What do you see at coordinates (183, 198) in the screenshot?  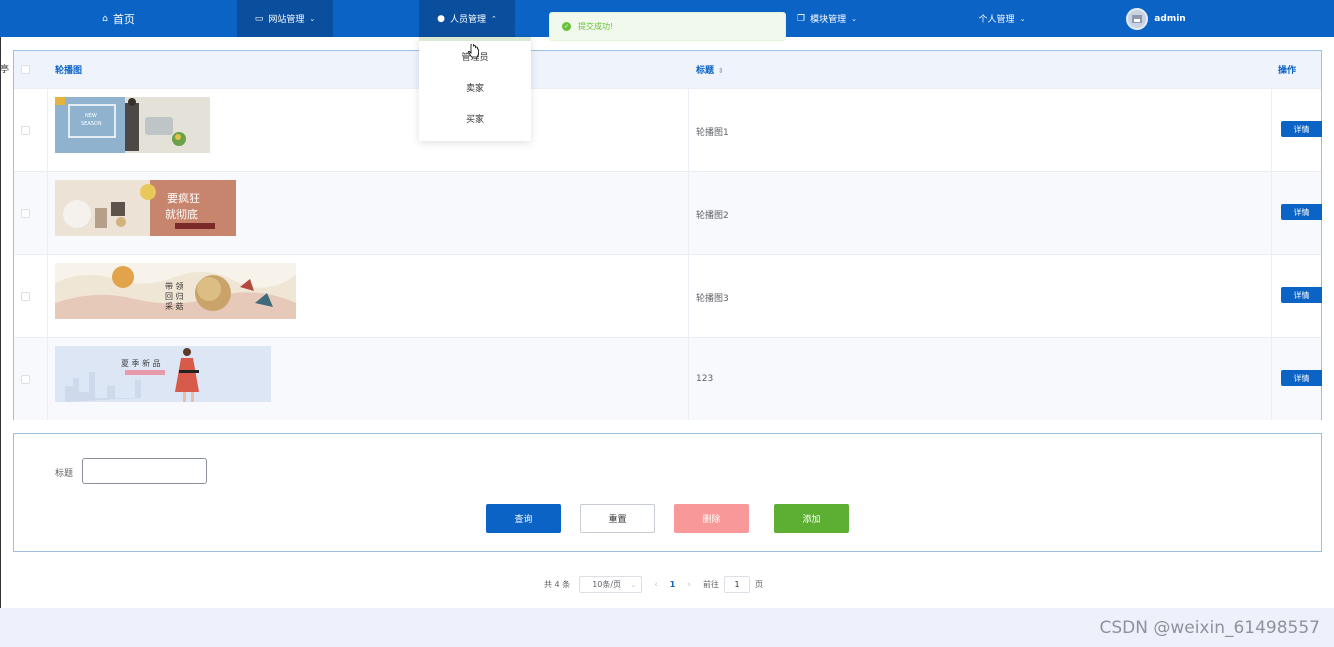 I see `svg-text: 要疯狂` at bounding box center [183, 198].